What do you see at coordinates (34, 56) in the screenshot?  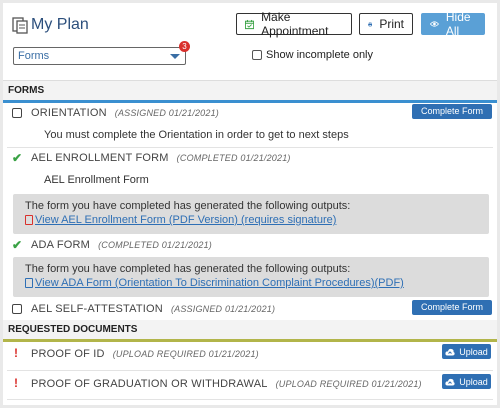 I see `plan-filter-value: Forms` at bounding box center [34, 56].